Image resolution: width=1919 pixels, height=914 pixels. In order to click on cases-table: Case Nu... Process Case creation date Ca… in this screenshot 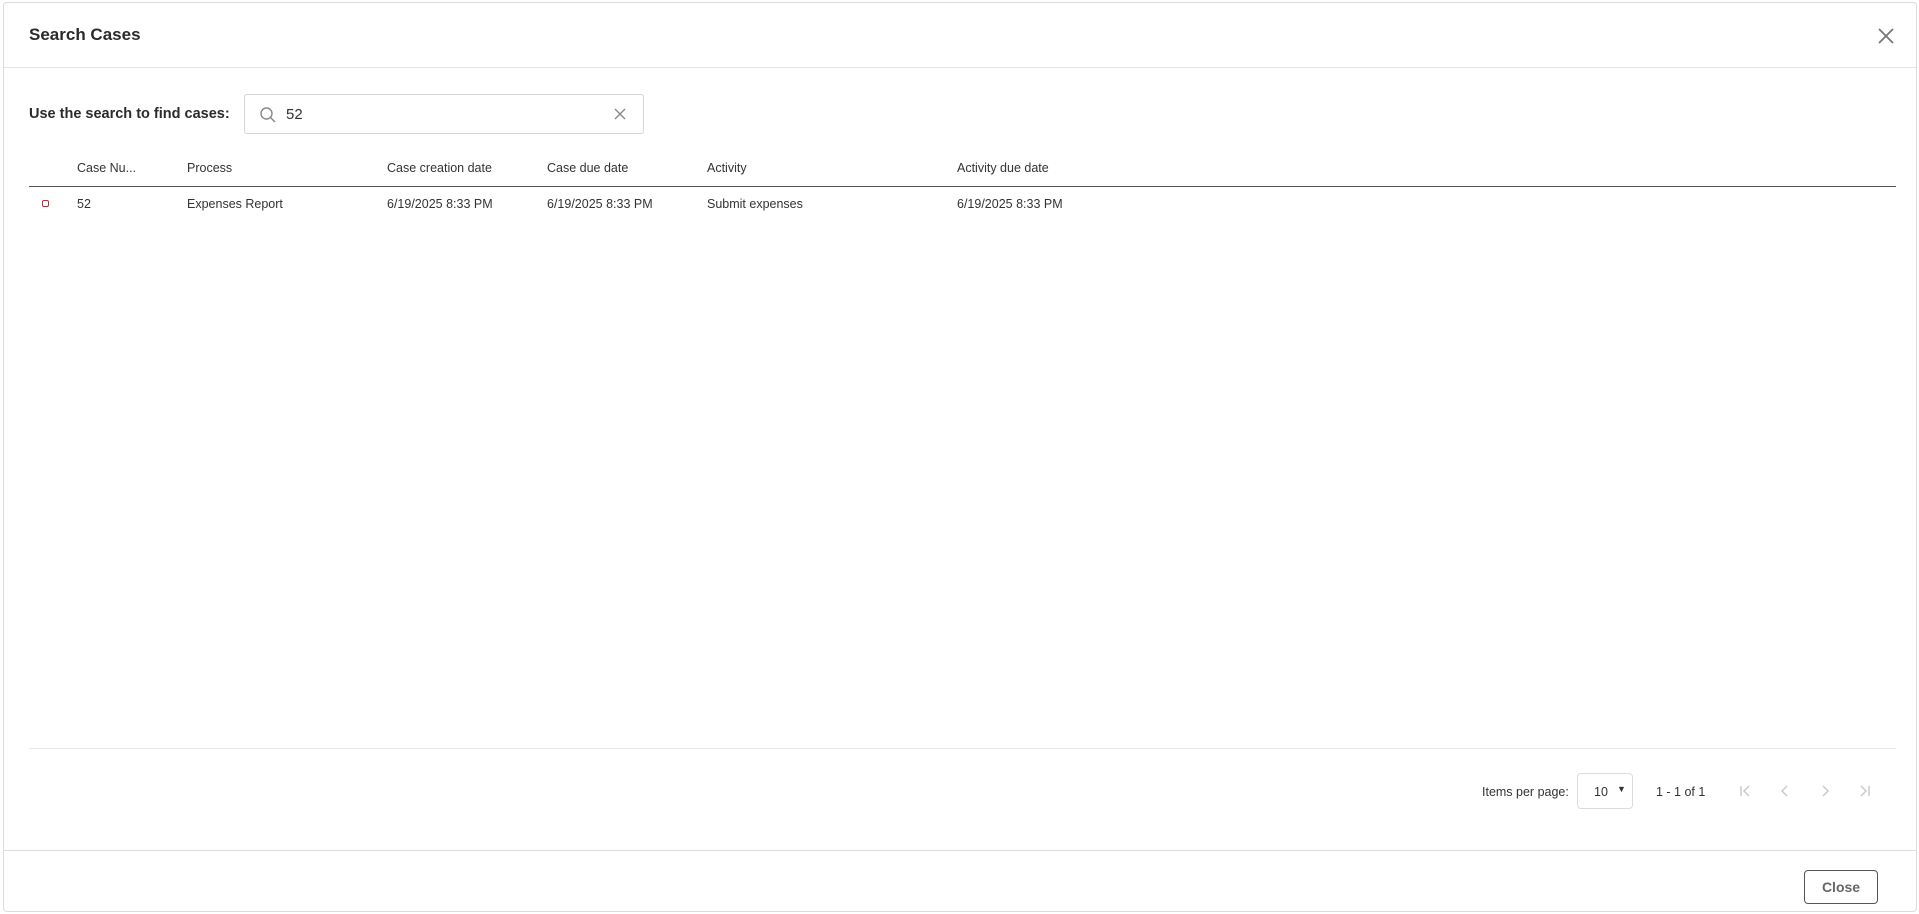, I will do `click(962, 189)`.